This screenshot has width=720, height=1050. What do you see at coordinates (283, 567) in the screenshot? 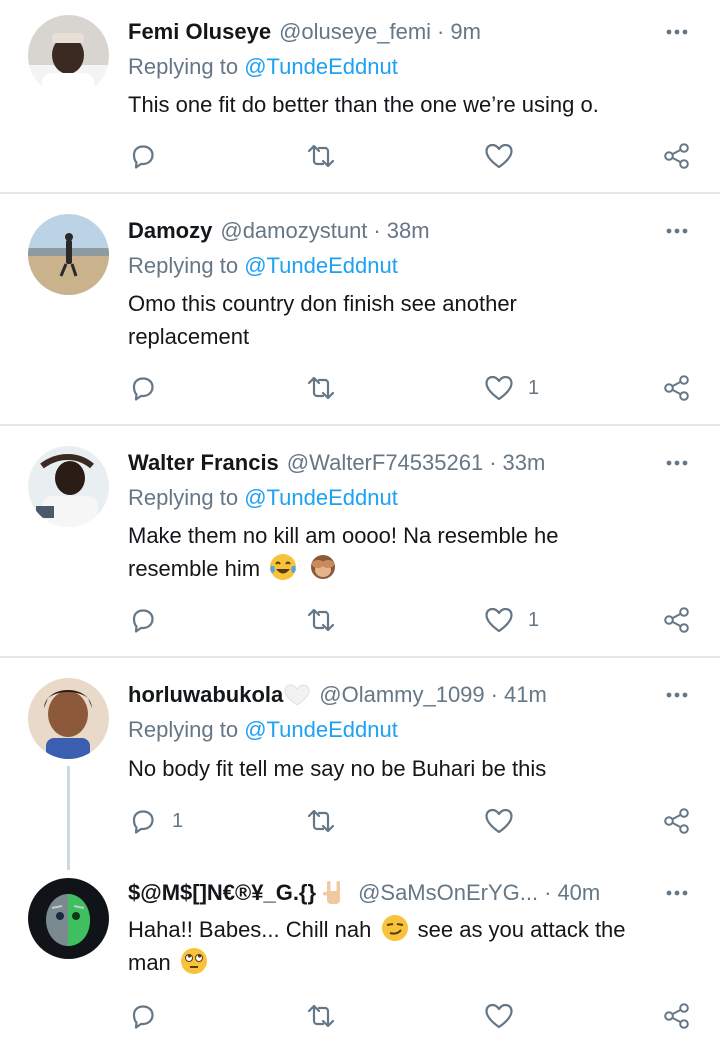
I see `tears-of-joy-emoji-icon` at bounding box center [283, 567].